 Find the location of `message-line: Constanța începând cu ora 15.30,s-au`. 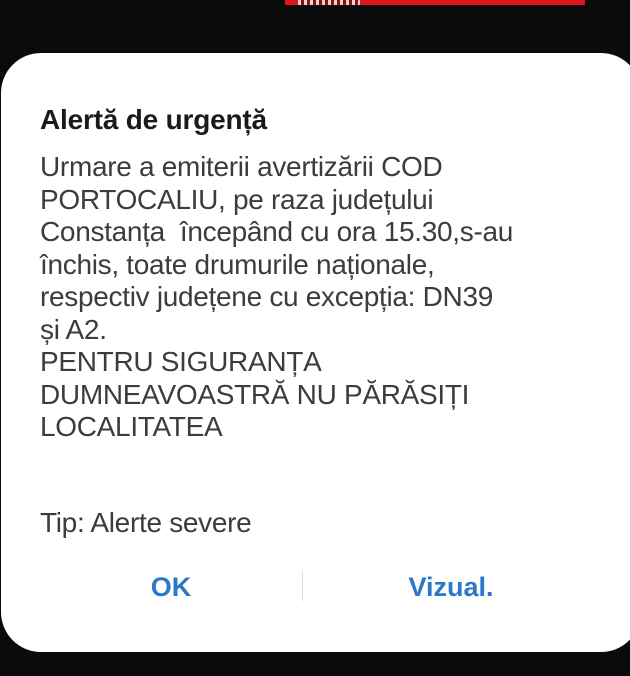

message-line: Constanța începând cu ora 15.30,s-au is located at coordinates (277, 231).